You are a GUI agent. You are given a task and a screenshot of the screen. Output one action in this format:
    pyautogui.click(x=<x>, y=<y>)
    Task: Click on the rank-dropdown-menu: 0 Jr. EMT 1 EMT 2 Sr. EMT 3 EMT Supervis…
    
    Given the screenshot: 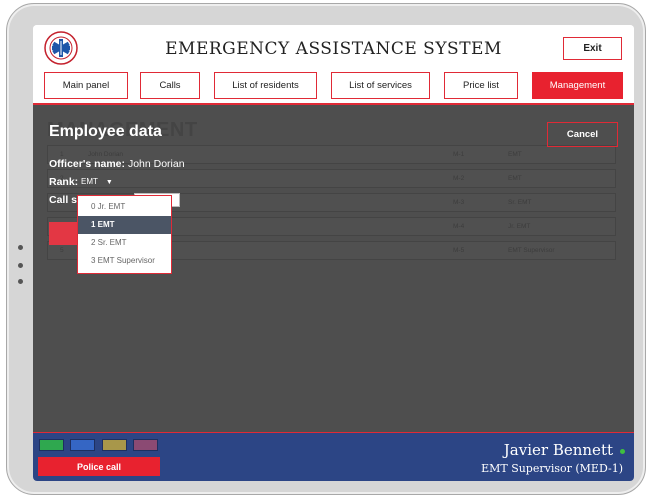 What is the action you would take?
    pyautogui.click(x=124, y=234)
    